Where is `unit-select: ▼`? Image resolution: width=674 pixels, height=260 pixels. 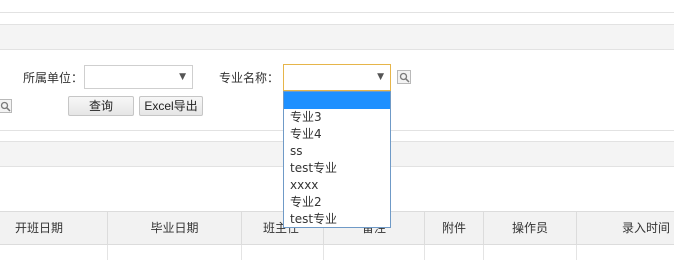 unit-select: ▼ is located at coordinates (138, 77).